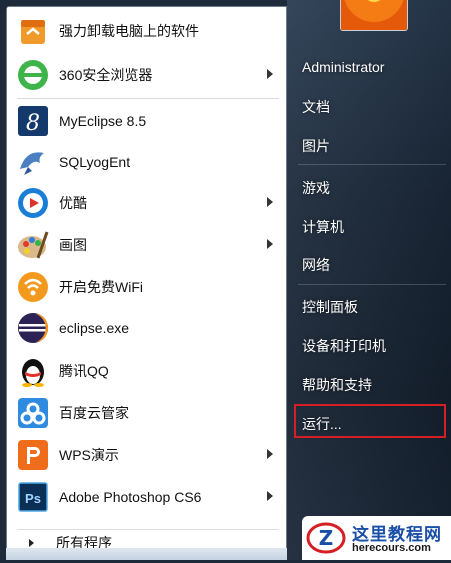  I want to click on program-label: 360安全浏览器, so click(106, 75).